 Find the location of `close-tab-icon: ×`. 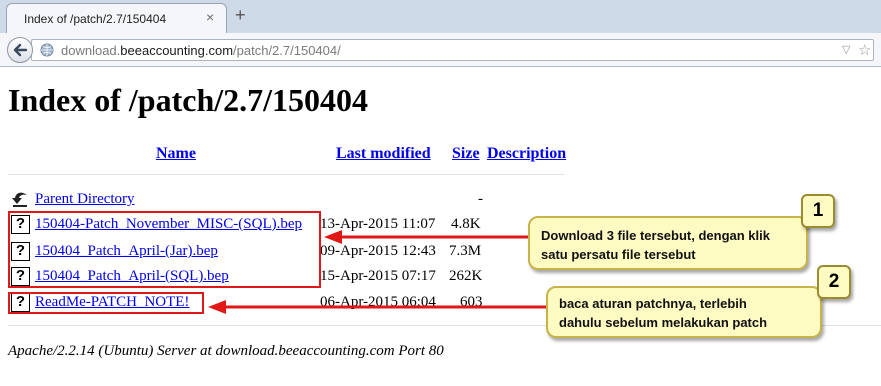

close-tab-icon: × is located at coordinates (210, 17).